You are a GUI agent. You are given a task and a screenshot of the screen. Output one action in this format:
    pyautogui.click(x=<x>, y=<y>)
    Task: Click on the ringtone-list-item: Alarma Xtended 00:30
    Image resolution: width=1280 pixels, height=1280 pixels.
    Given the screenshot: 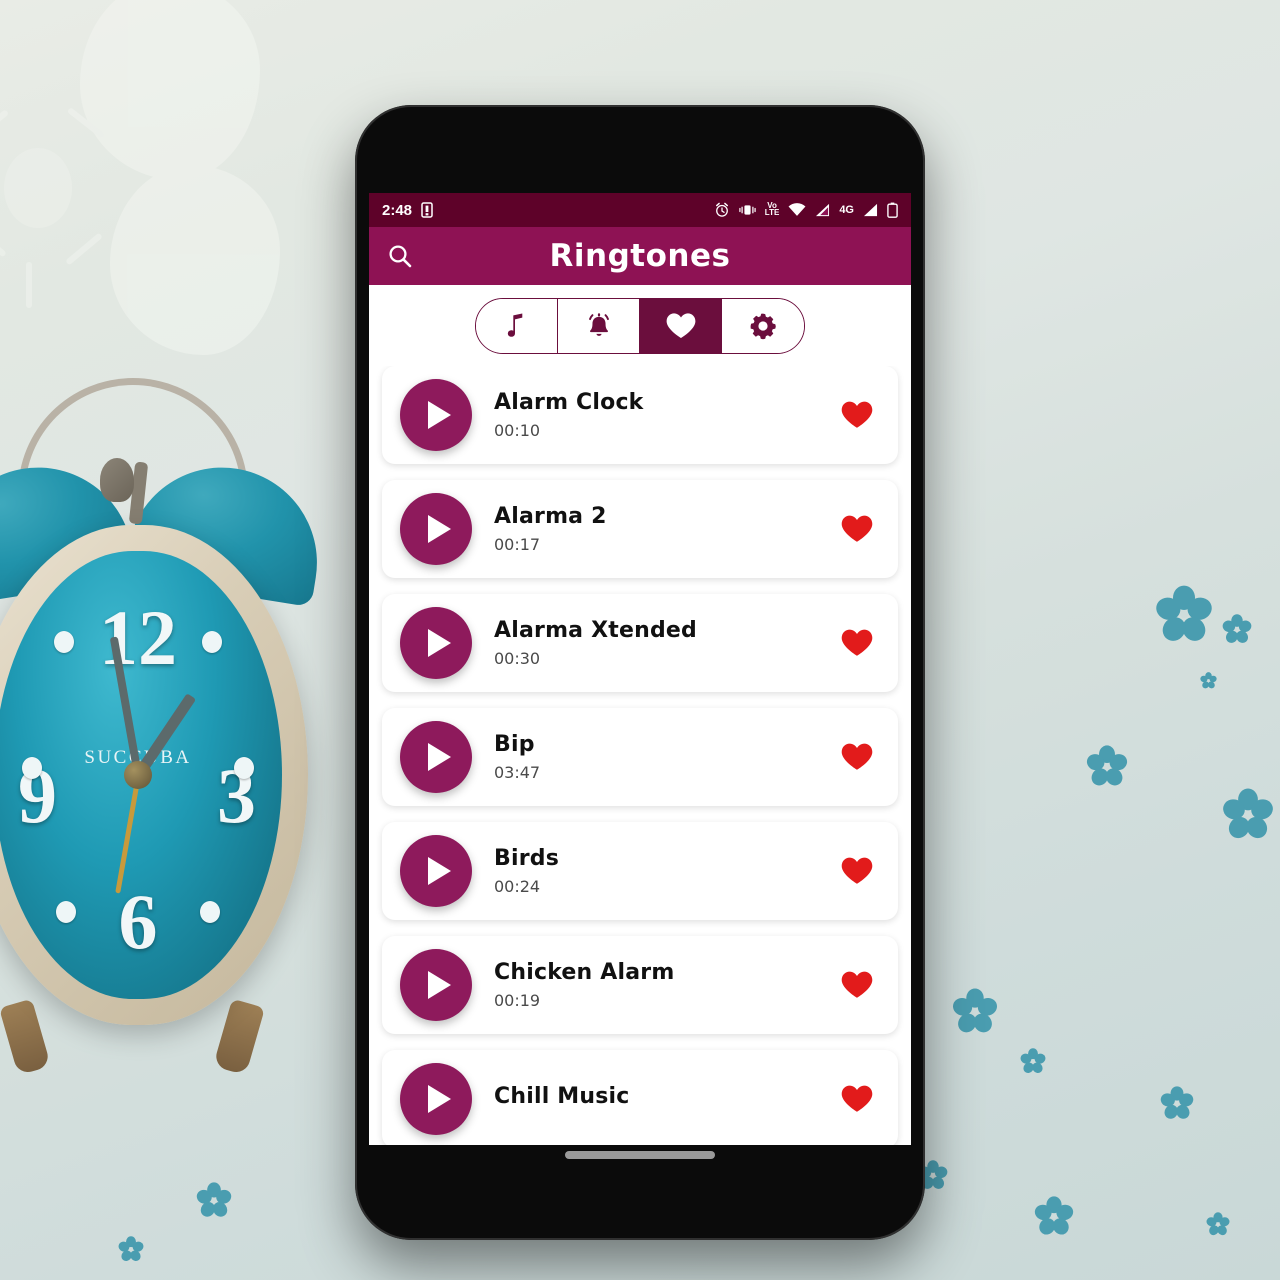 What is the action you would take?
    pyautogui.click(x=640, y=643)
    